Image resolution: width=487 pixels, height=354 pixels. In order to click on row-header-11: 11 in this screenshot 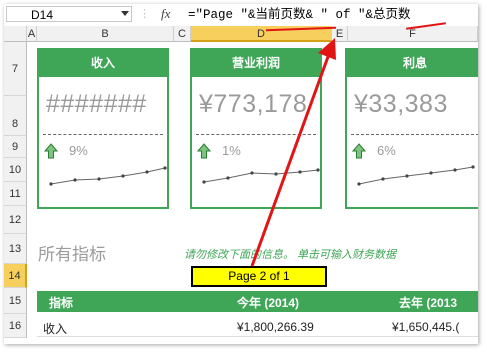, I will do `click(15, 194)`.